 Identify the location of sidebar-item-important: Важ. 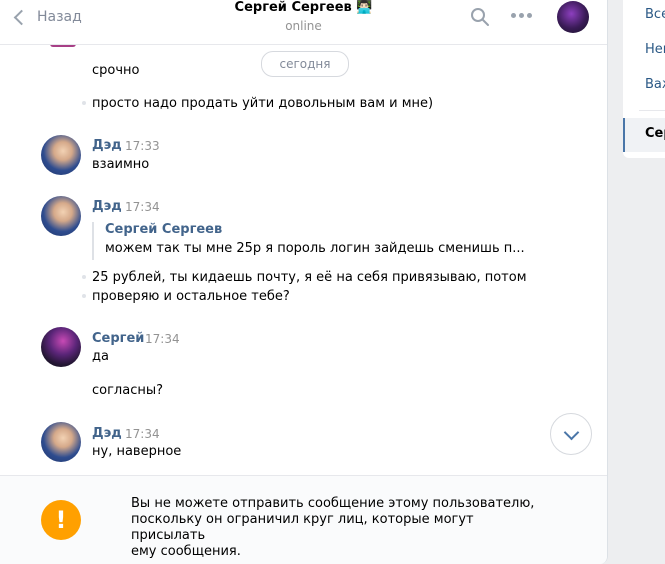
(655, 84).